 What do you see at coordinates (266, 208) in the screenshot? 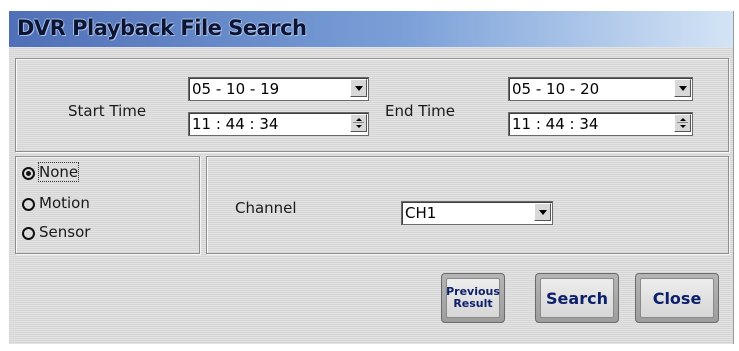
I see `channel-label: Channel` at bounding box center [266, 208].